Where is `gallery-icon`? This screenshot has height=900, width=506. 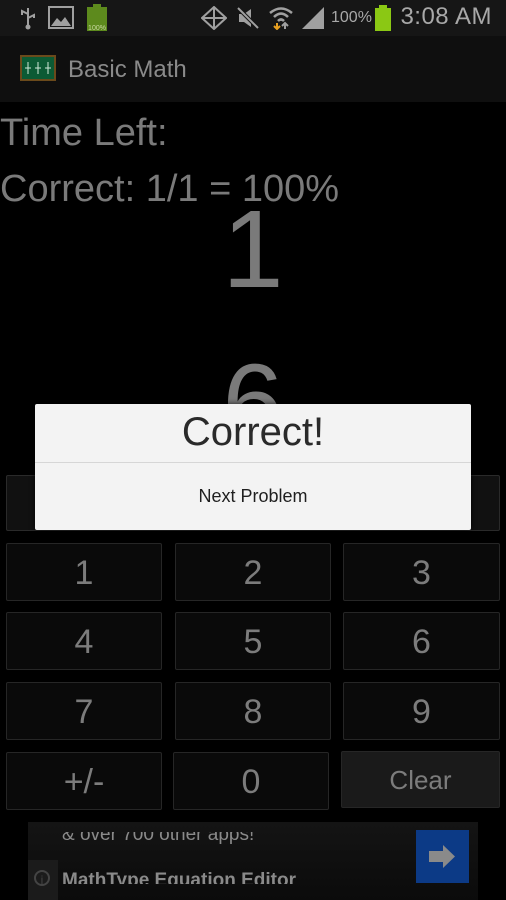
gallery-icon is located at coordinates (61, 17).